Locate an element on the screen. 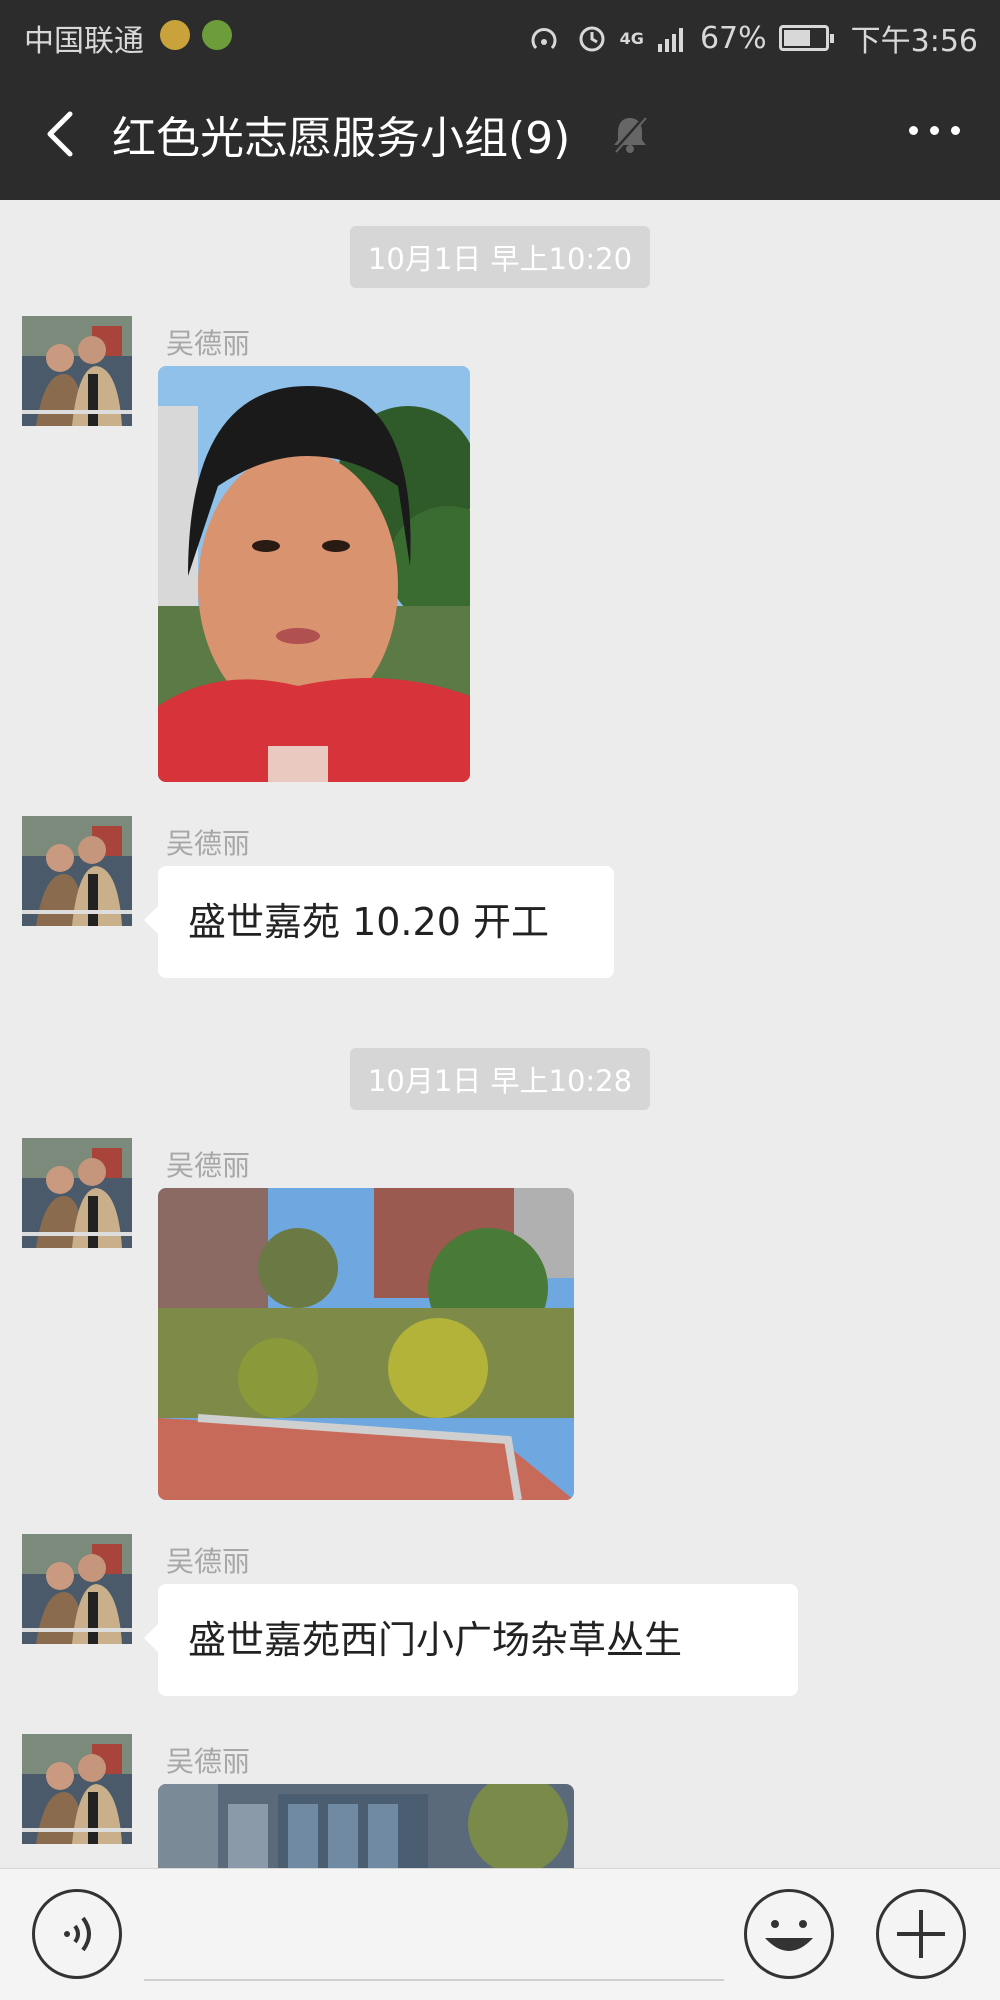 This screenshot has width=1000, height=2000. status-right: 4G 67% 下午3:56 is located at coordinates (753, 38).